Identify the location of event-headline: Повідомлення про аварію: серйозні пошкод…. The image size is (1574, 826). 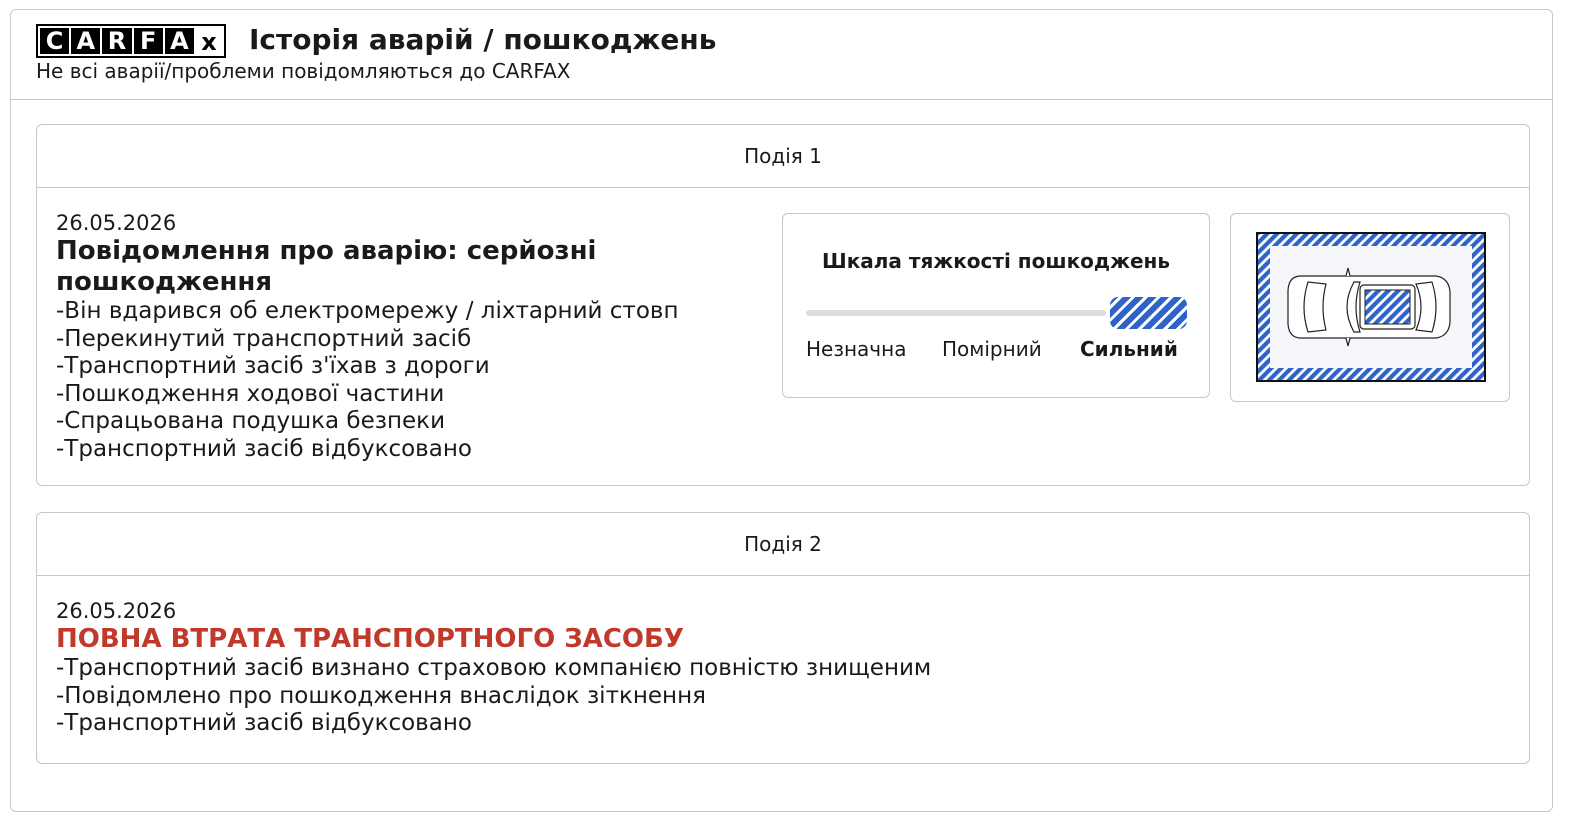
(326, 266).